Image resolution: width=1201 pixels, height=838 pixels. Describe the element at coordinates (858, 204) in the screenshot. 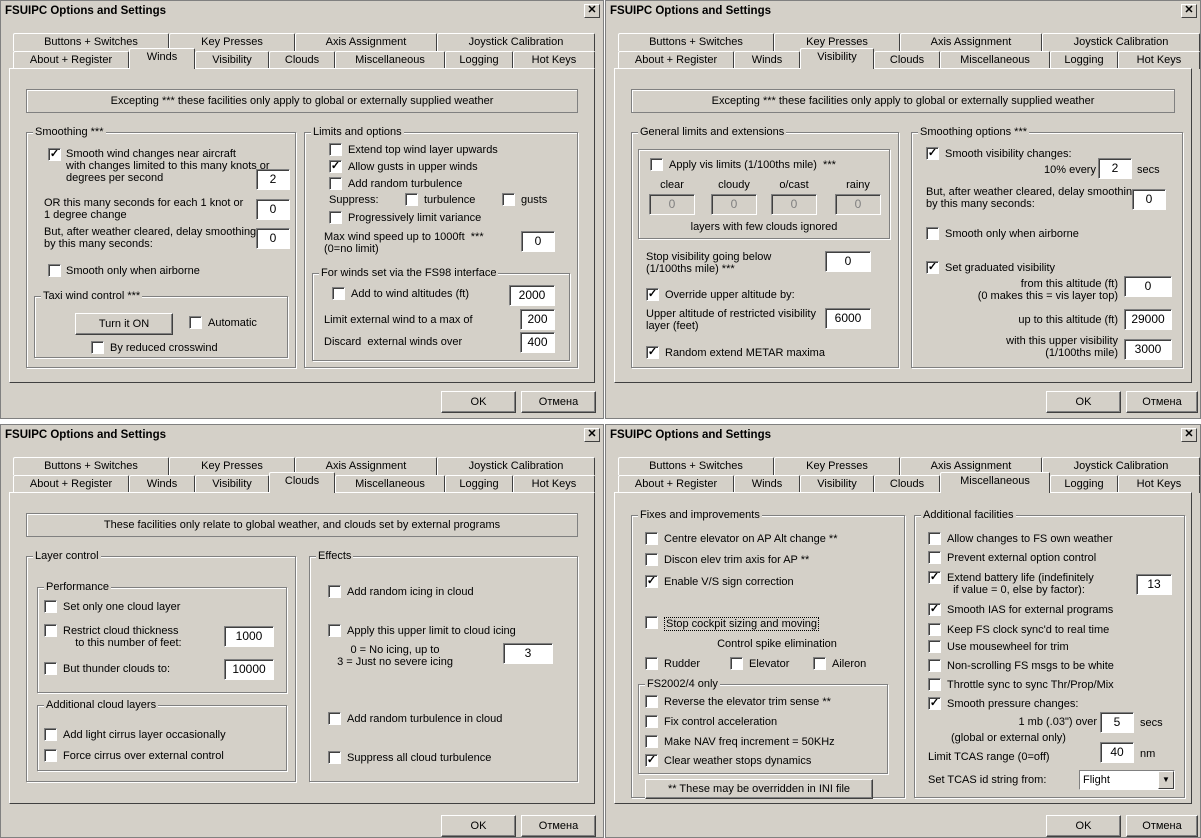

I see `vis-rainy-input: 0` at that location.